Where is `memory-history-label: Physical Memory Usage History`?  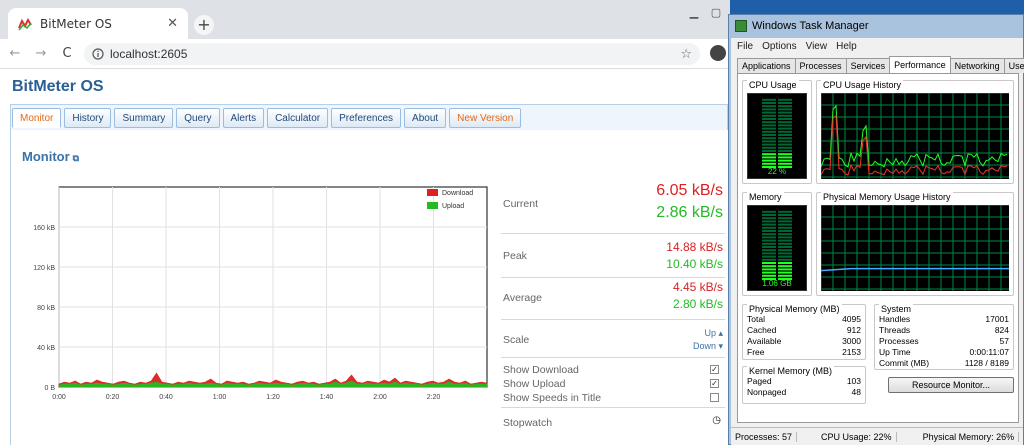 memory-history-label: Physical Memory Usage History is located at coordinates (887, 197).